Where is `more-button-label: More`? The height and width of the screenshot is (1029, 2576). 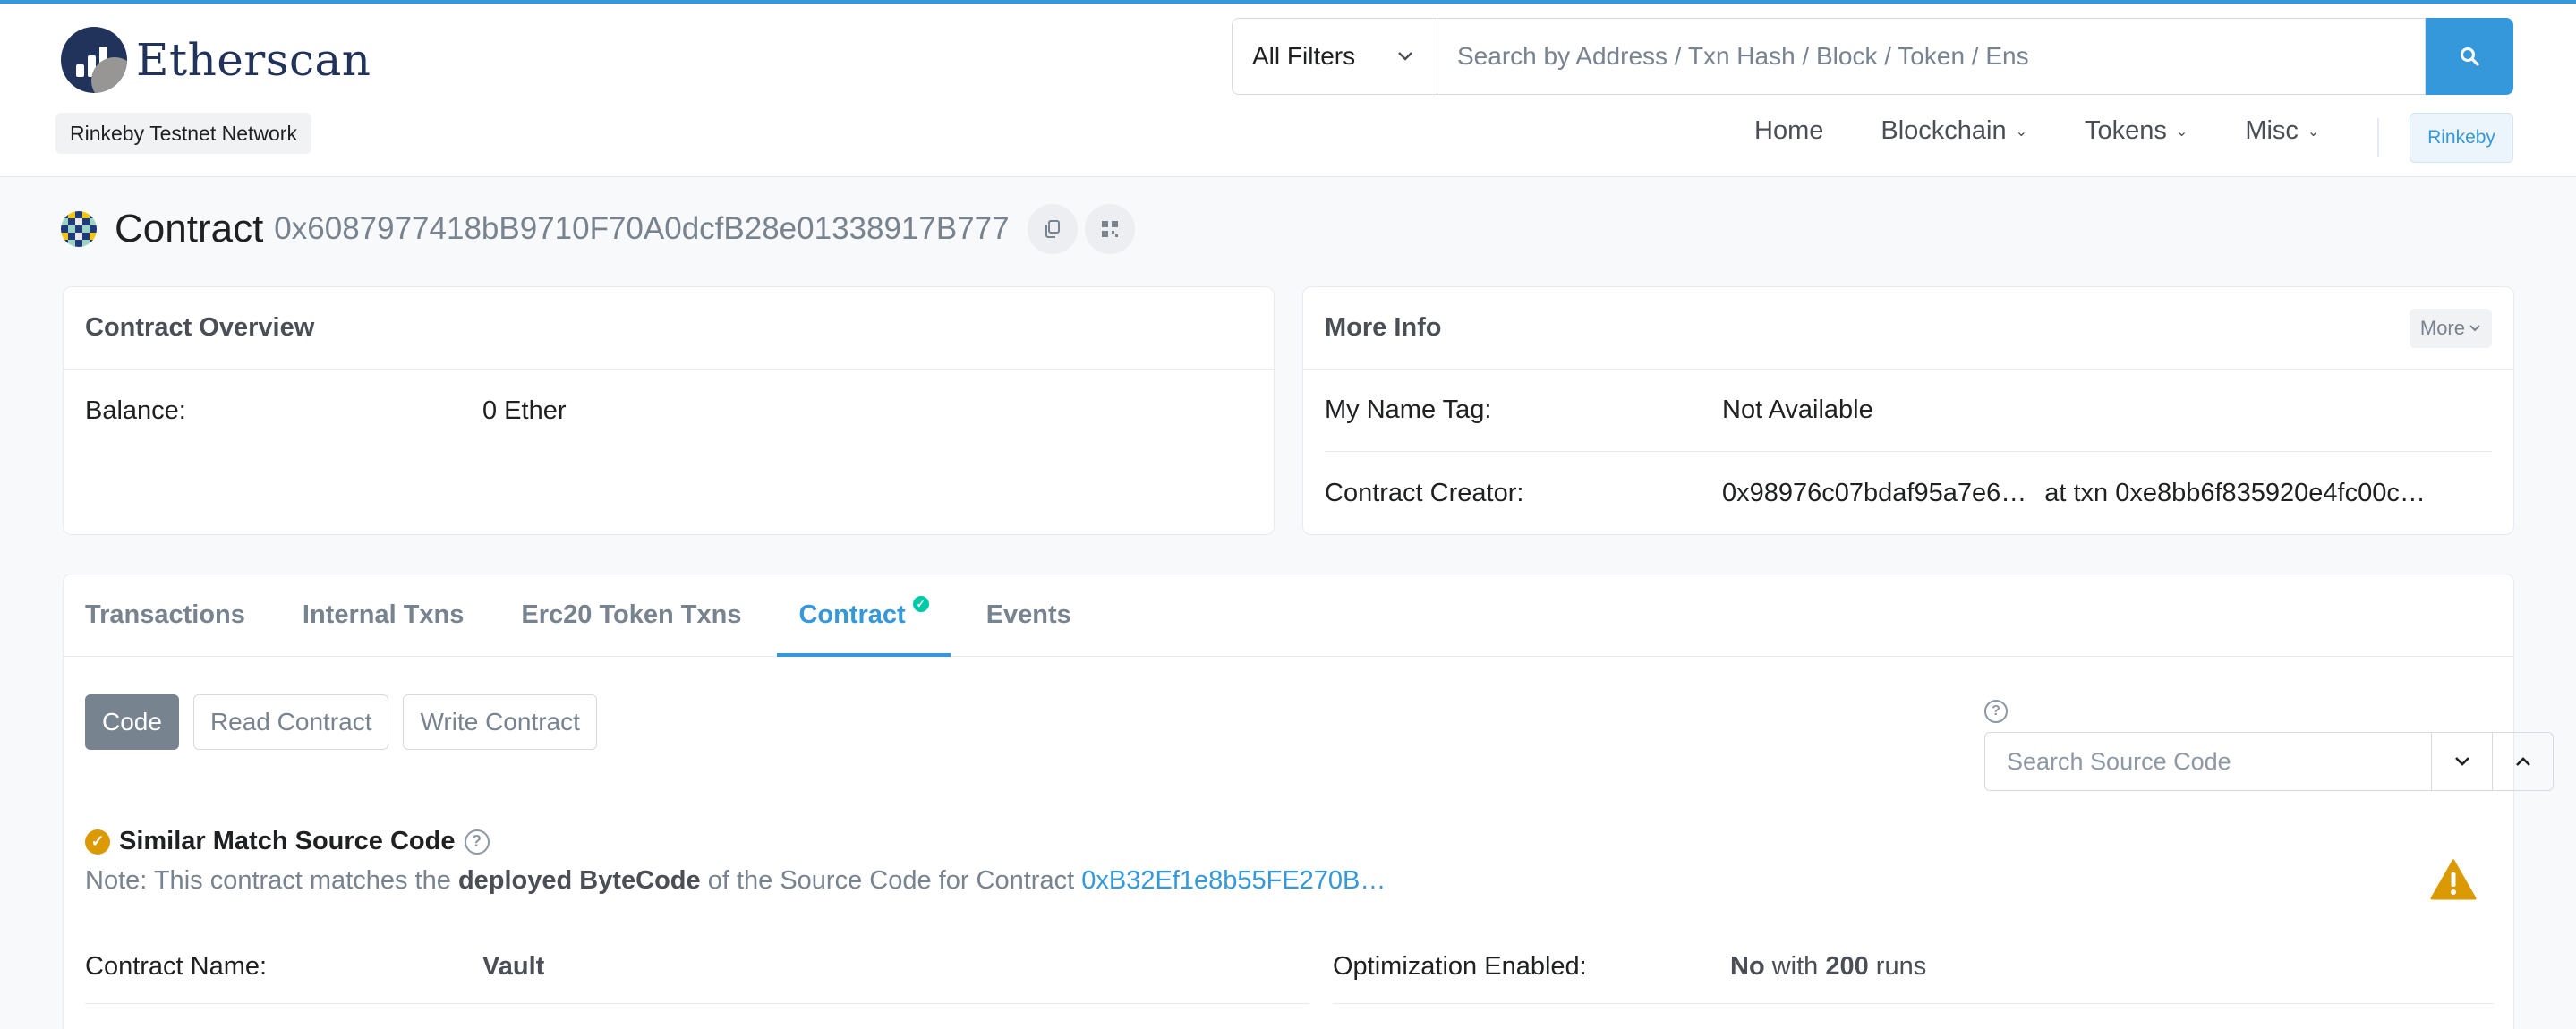
more-button-label: More is located at coordinates (2442, 327).